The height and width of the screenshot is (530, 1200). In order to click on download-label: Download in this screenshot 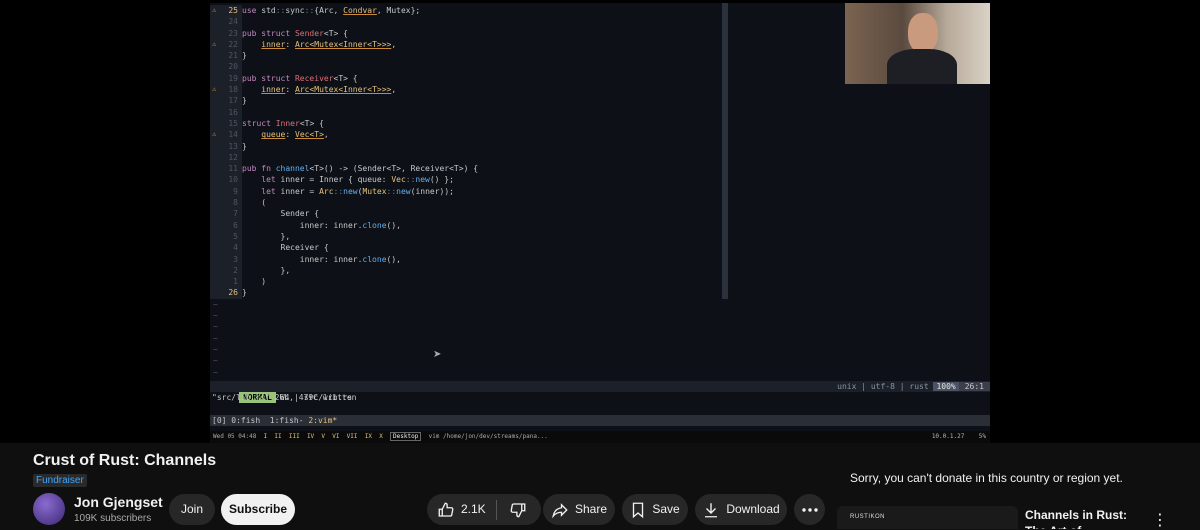, I will do `click(753, 509)`.